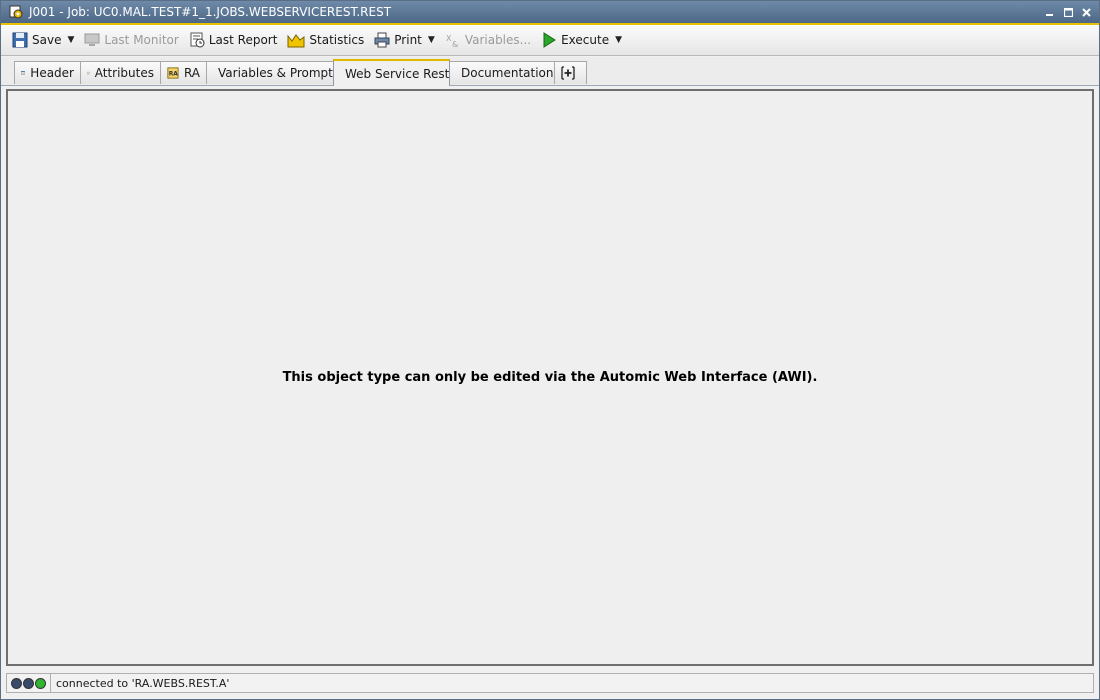 The height and width of the screenshot is (700, 1100). I want to click on print-icon, so click(382, 40).